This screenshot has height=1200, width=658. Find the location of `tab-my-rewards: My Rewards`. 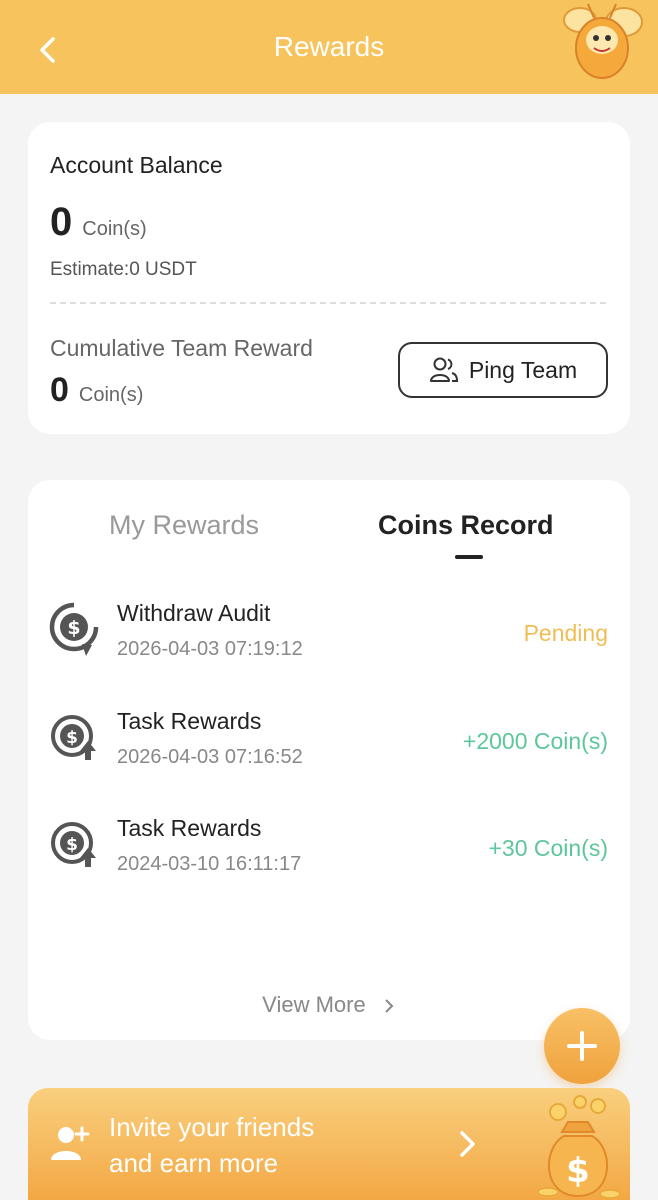

tab-my-rewards: My Rewards is located at coordinates (184, 525).